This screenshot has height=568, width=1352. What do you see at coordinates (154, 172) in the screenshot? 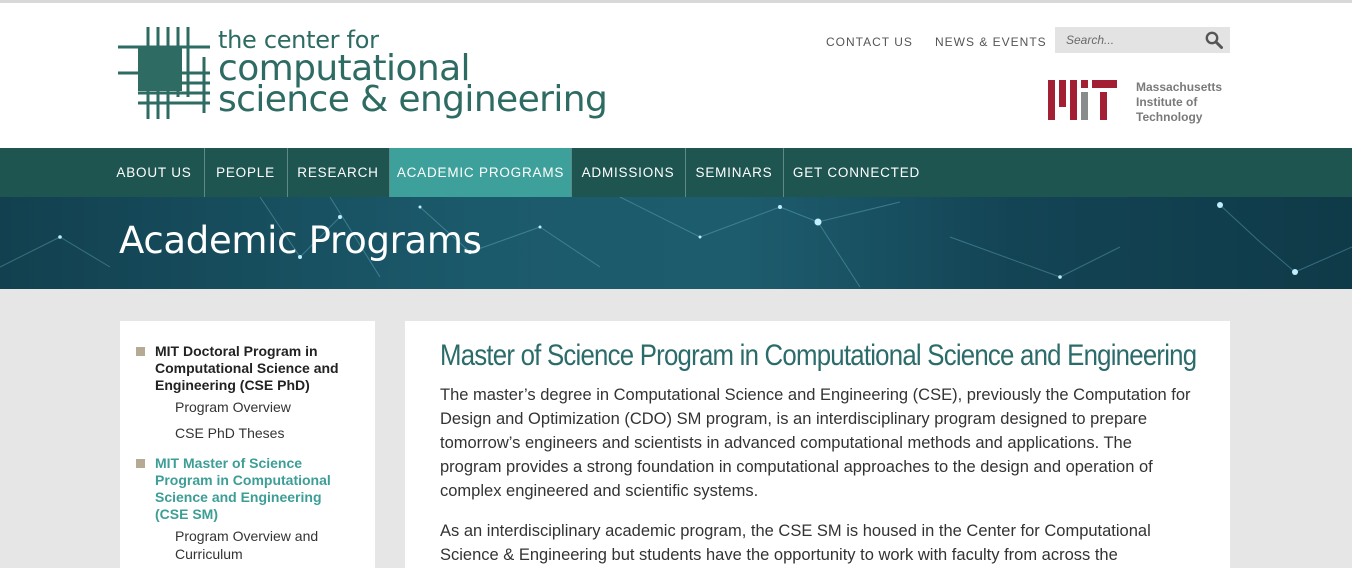
I see `nav-about-us: ABOUT US` at bounding box center [154, 172].